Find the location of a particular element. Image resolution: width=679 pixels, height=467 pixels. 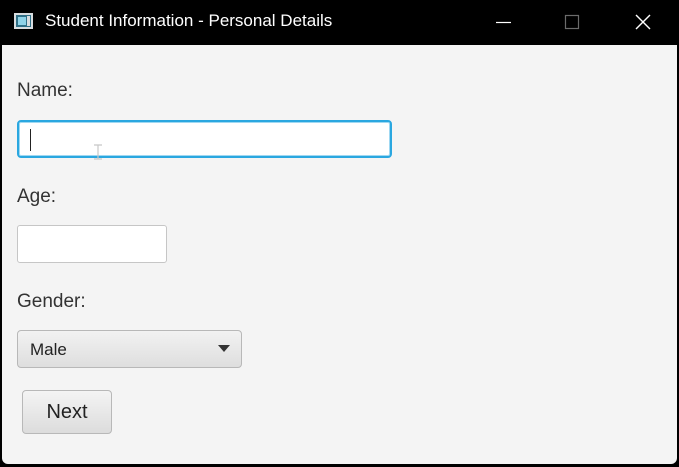

app-icon is located at coordinates (23, 21).